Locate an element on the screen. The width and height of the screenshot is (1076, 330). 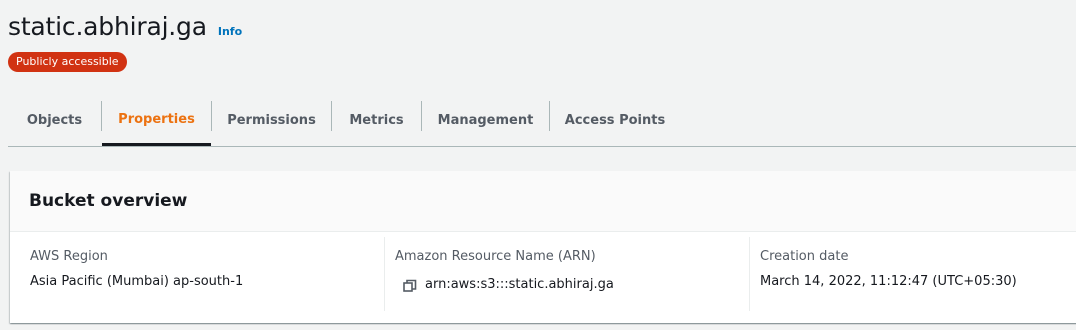
title-row: static.abhiraj.ga Info is located at coordinates (125, 26).